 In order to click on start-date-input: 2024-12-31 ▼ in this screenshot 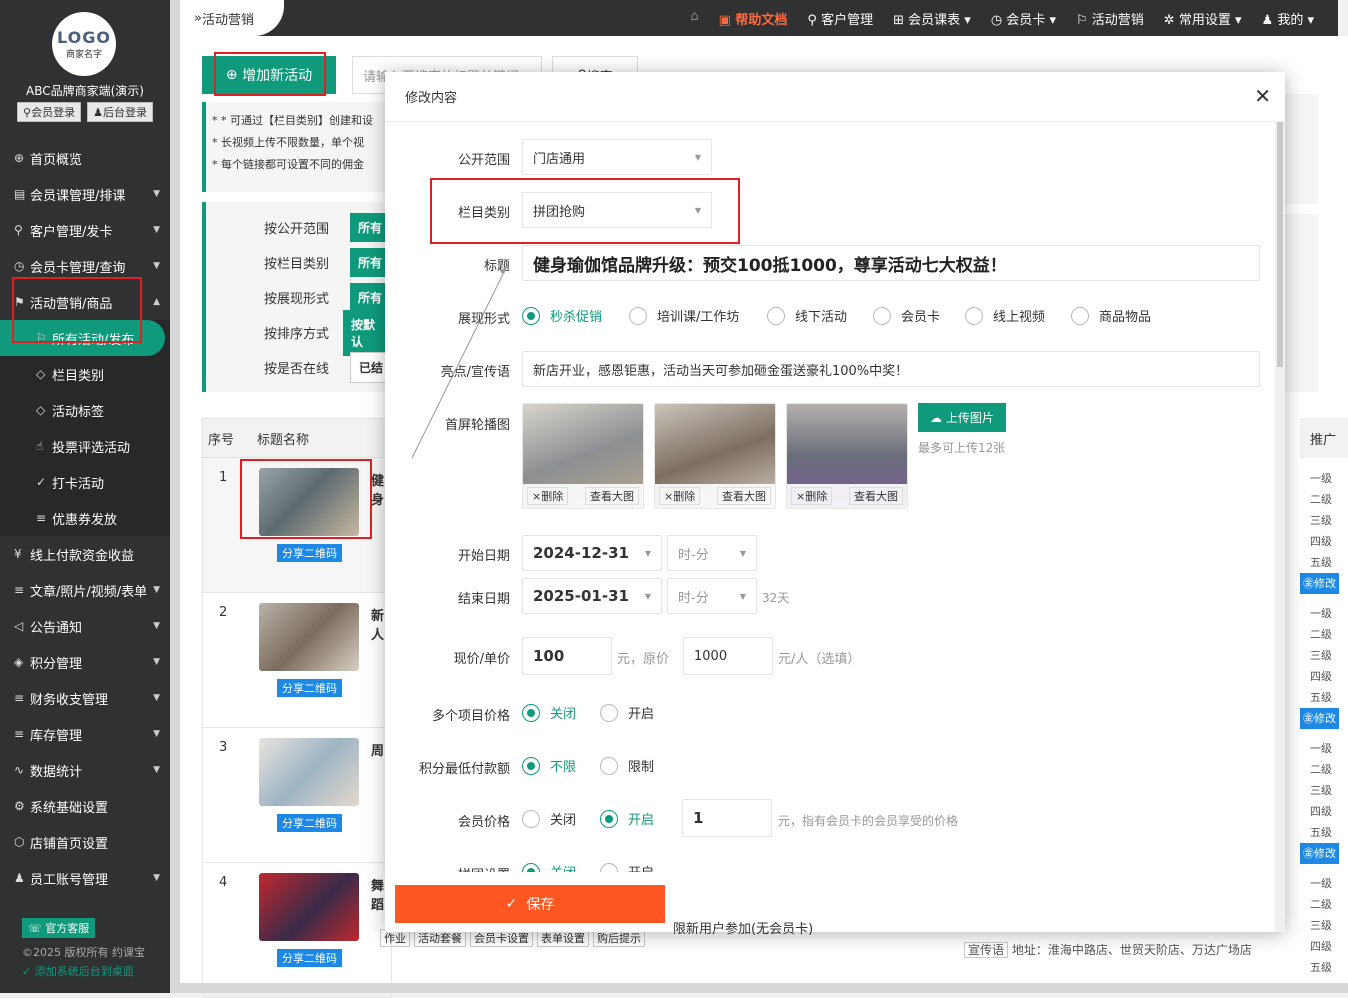, I will do `click(592, 553)`.